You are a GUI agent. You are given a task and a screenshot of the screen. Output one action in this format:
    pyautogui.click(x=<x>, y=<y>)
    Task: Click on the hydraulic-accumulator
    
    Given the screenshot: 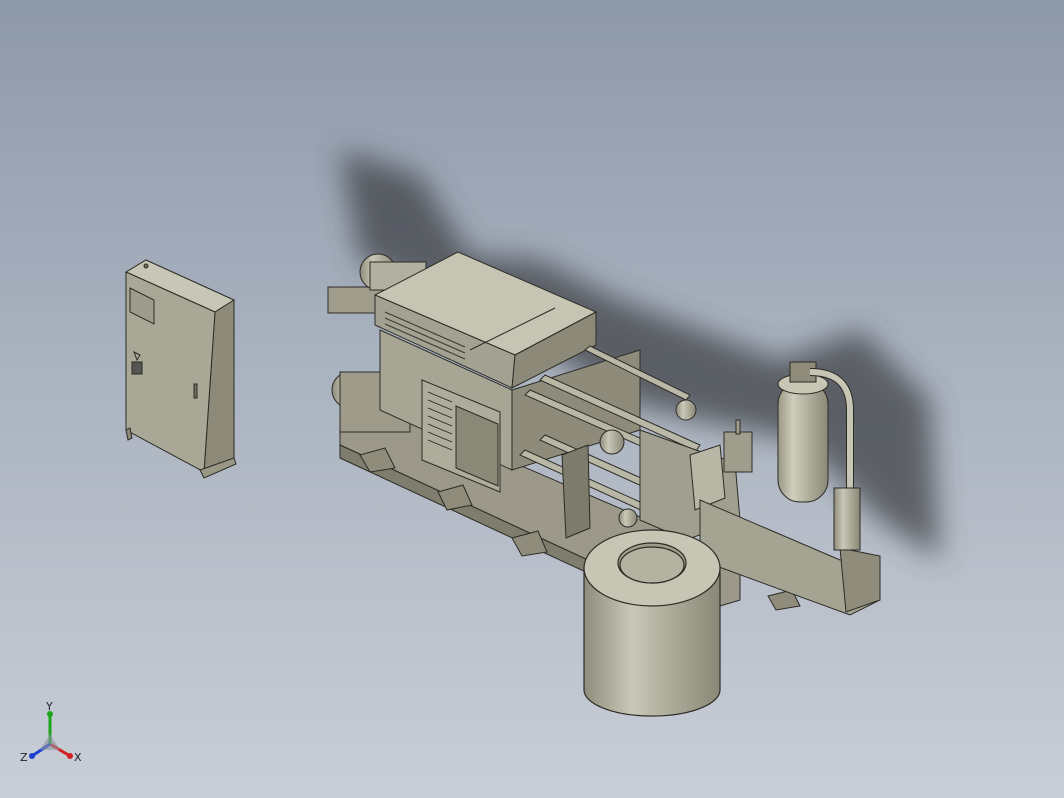 What is the action you would take?
    pyautogui.click(x=803, y=442)
    